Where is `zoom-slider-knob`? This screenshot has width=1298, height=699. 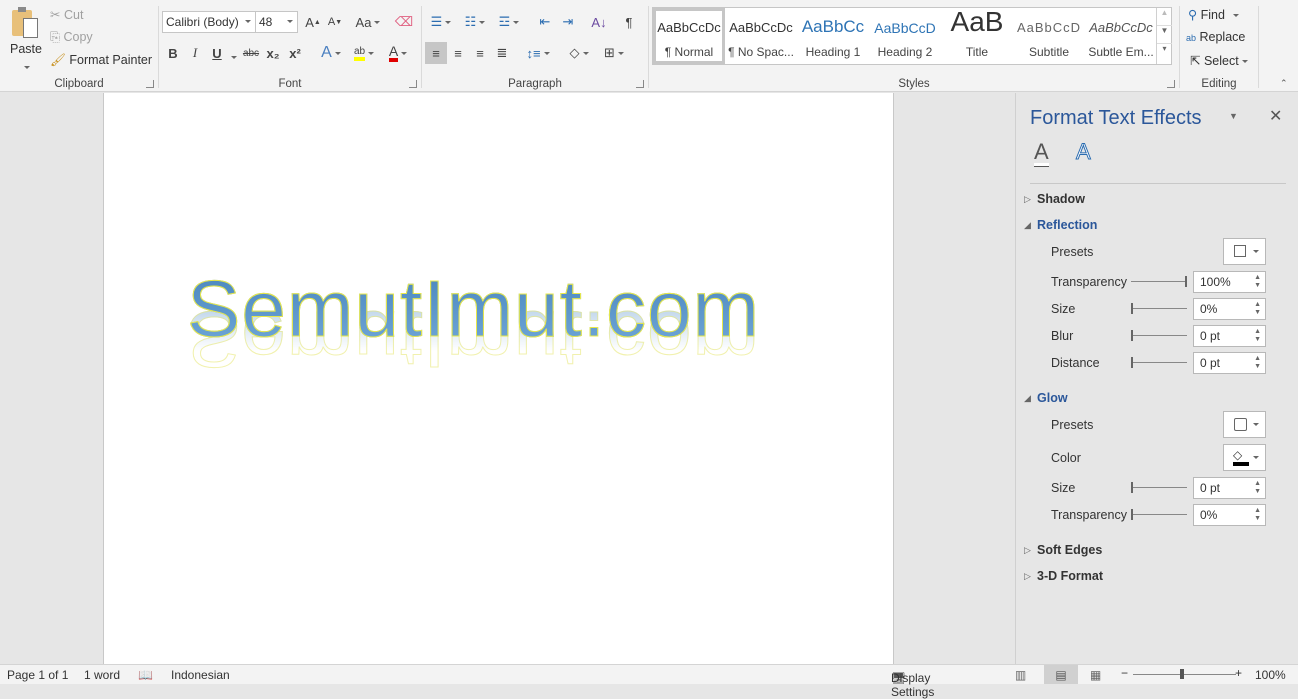 zoom-slider-knob is located at coordinates (1182, 674).